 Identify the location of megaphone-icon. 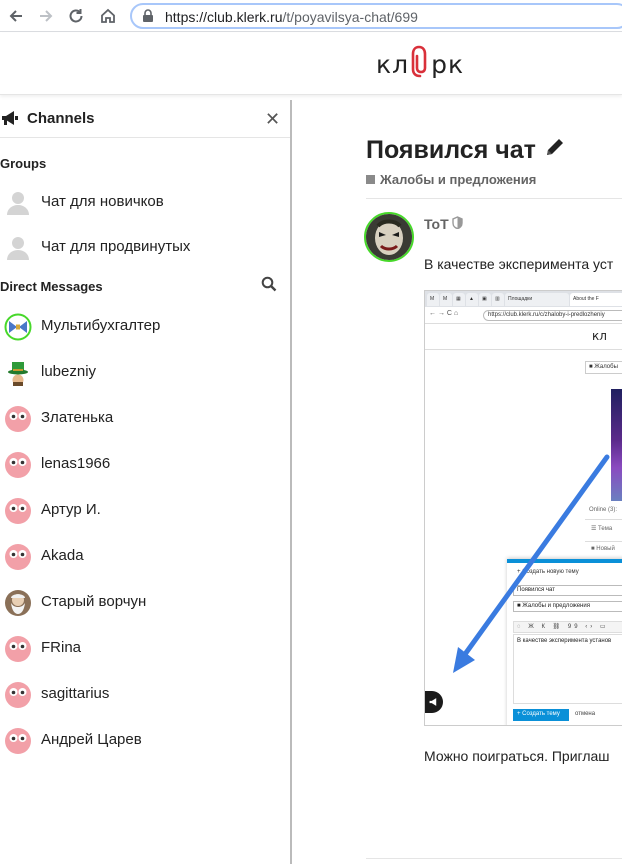
(10, 120).